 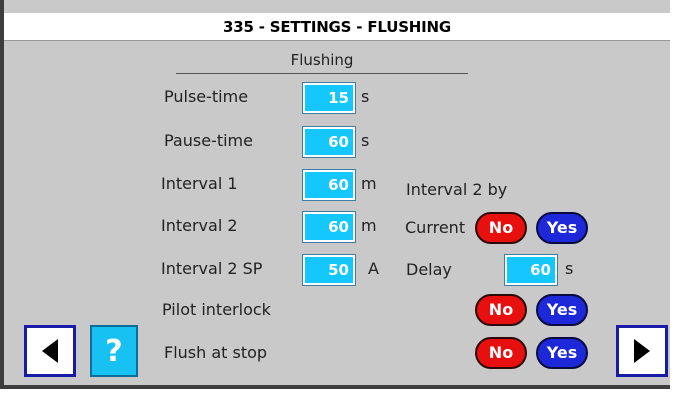 I want to click on flush-at-stop-no-button: No, so click(x=501, y=353).